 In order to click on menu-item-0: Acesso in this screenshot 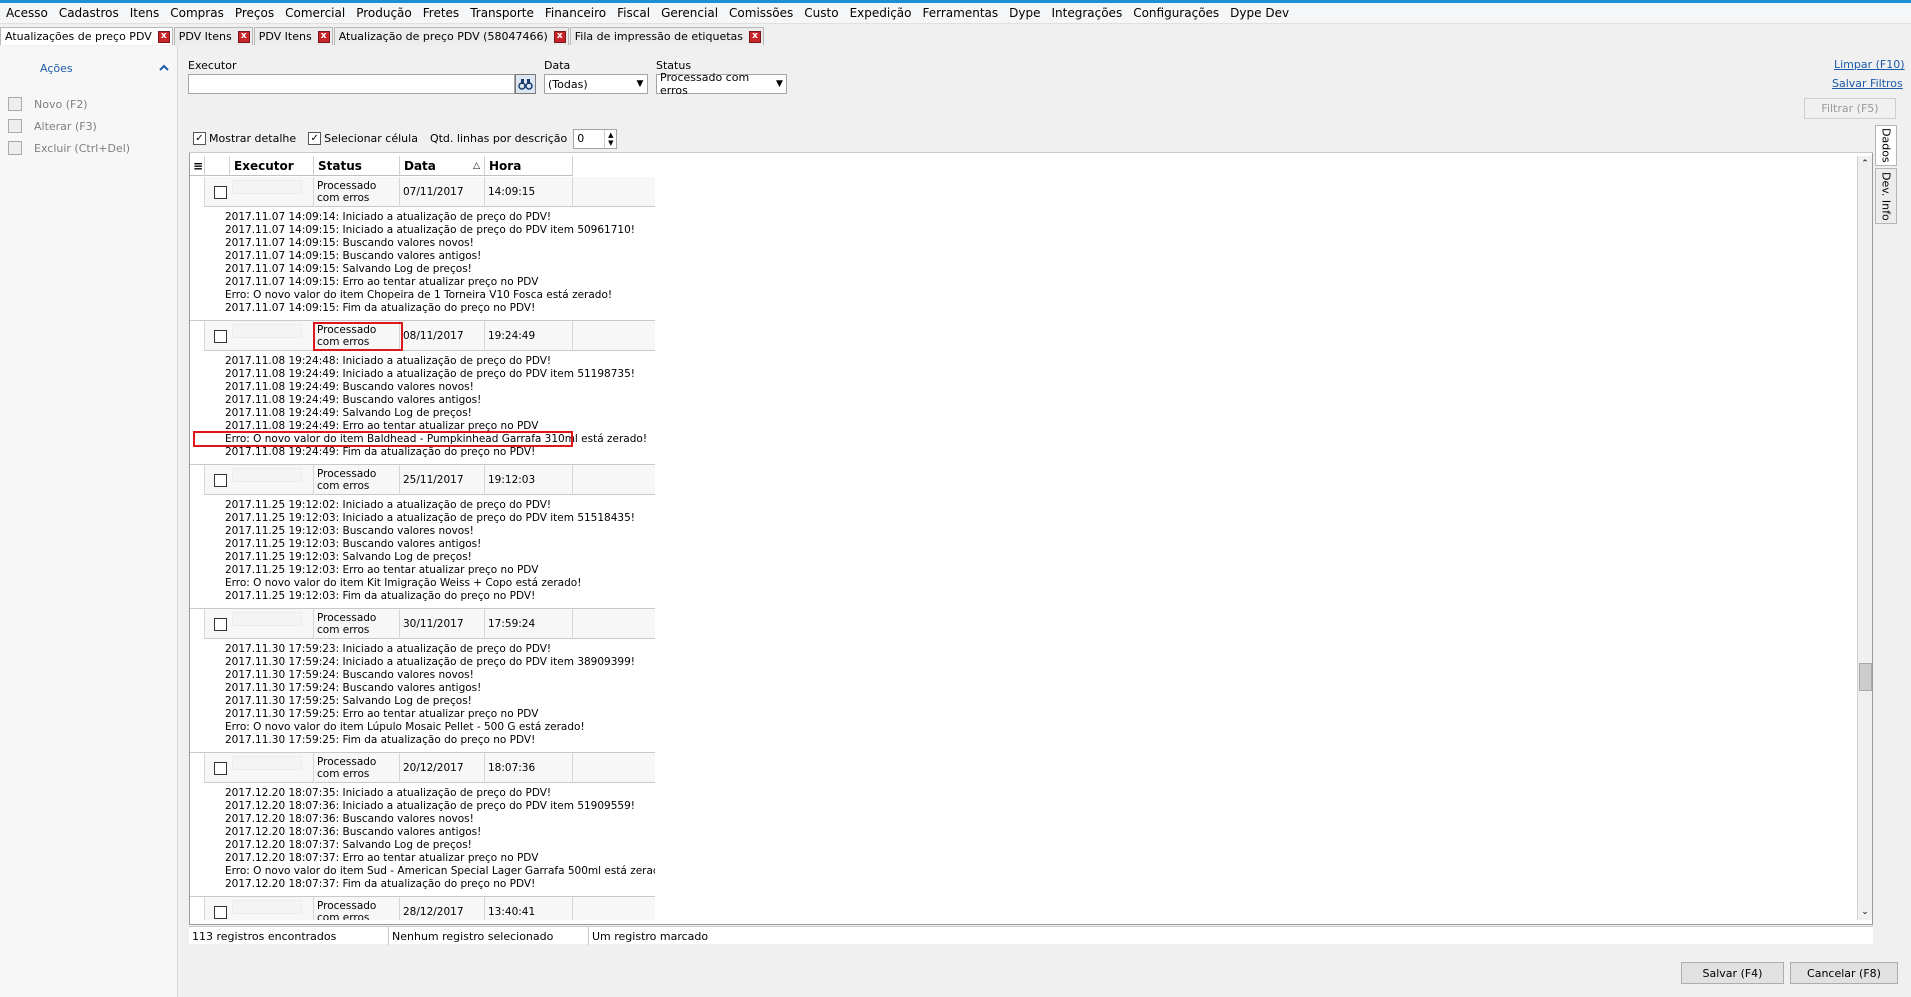, I will do `click(28, 13)`.